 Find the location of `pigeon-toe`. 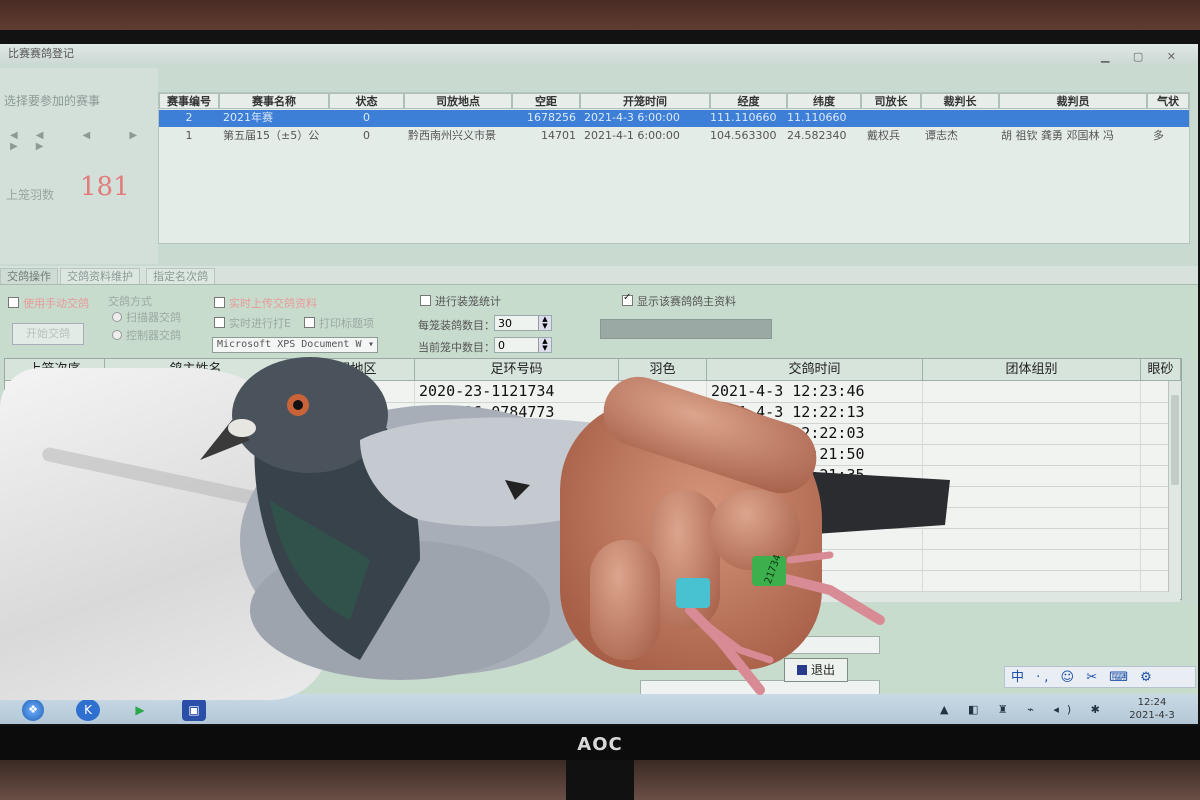

pigeon-toe is located at coordinates (810, 557).